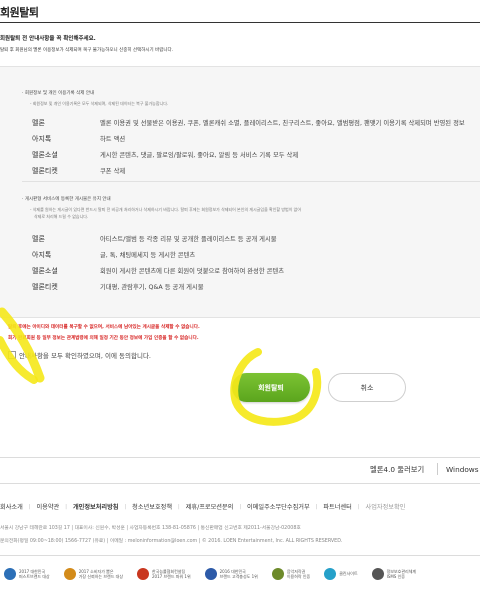 This screenshot has width=480, height=613. What do you see at coordinates (66, 199) in the screenshot?
I see `section2-title: · 게시판형 서비스에 등록한 게시물은 유지 안내` at bounding box center [66, 199].